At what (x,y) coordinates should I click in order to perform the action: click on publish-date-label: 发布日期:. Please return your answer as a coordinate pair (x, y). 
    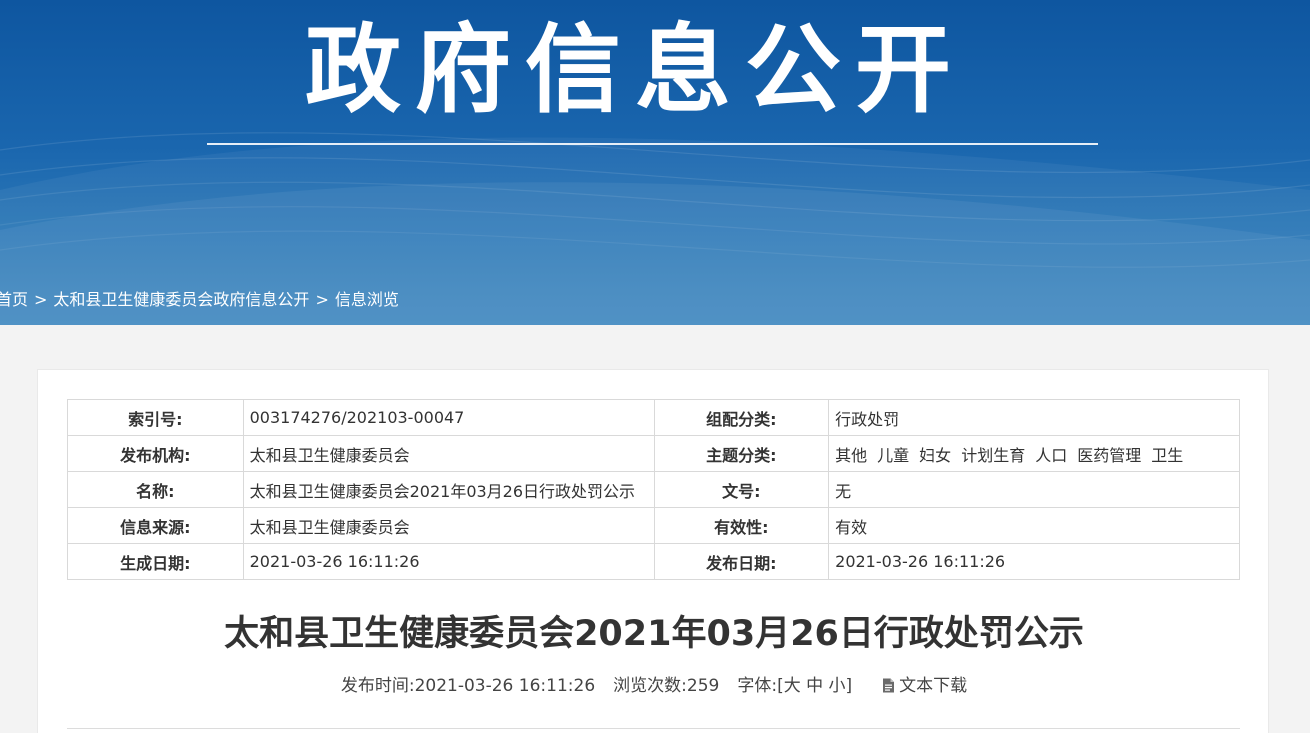
    Looking at the image, I should click on (741, 561).